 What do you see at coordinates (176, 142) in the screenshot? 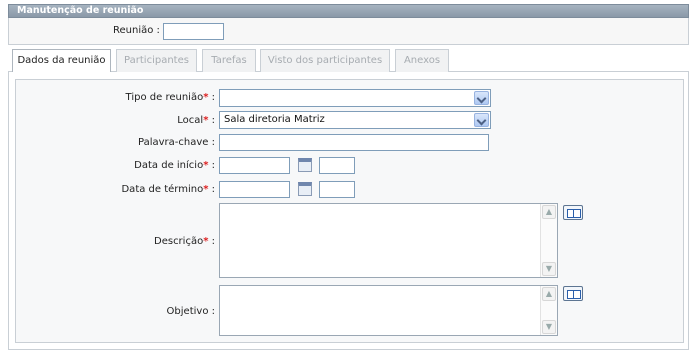
I see `palavra-chave-label: Palavra-chave :` at bounding box center [176, 142].